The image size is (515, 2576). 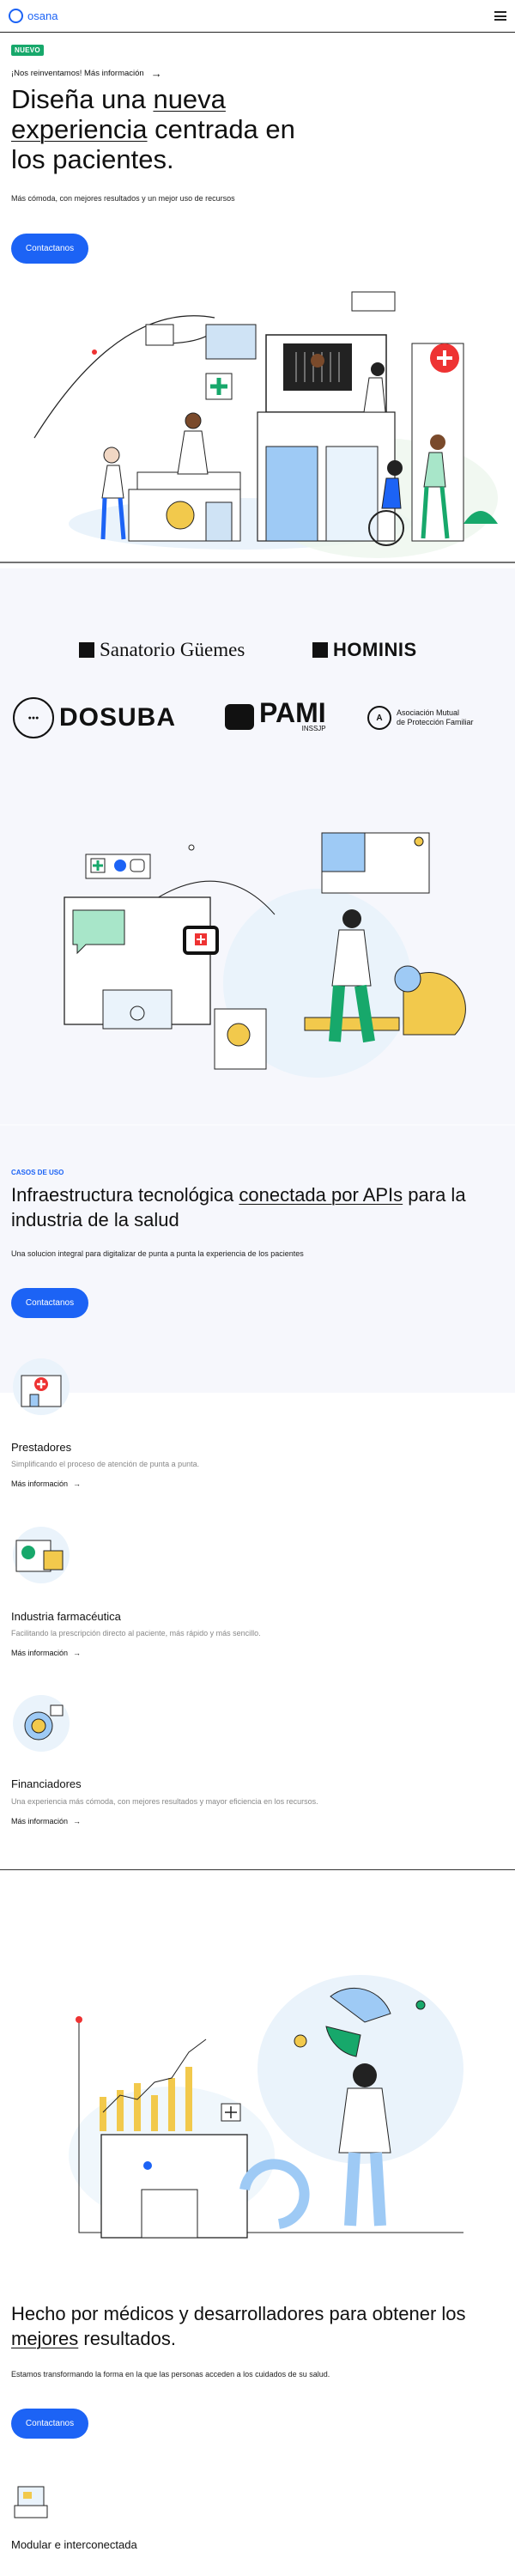 I want to click on partner-hominis: HOMINIS, so click(x=364, y=650).